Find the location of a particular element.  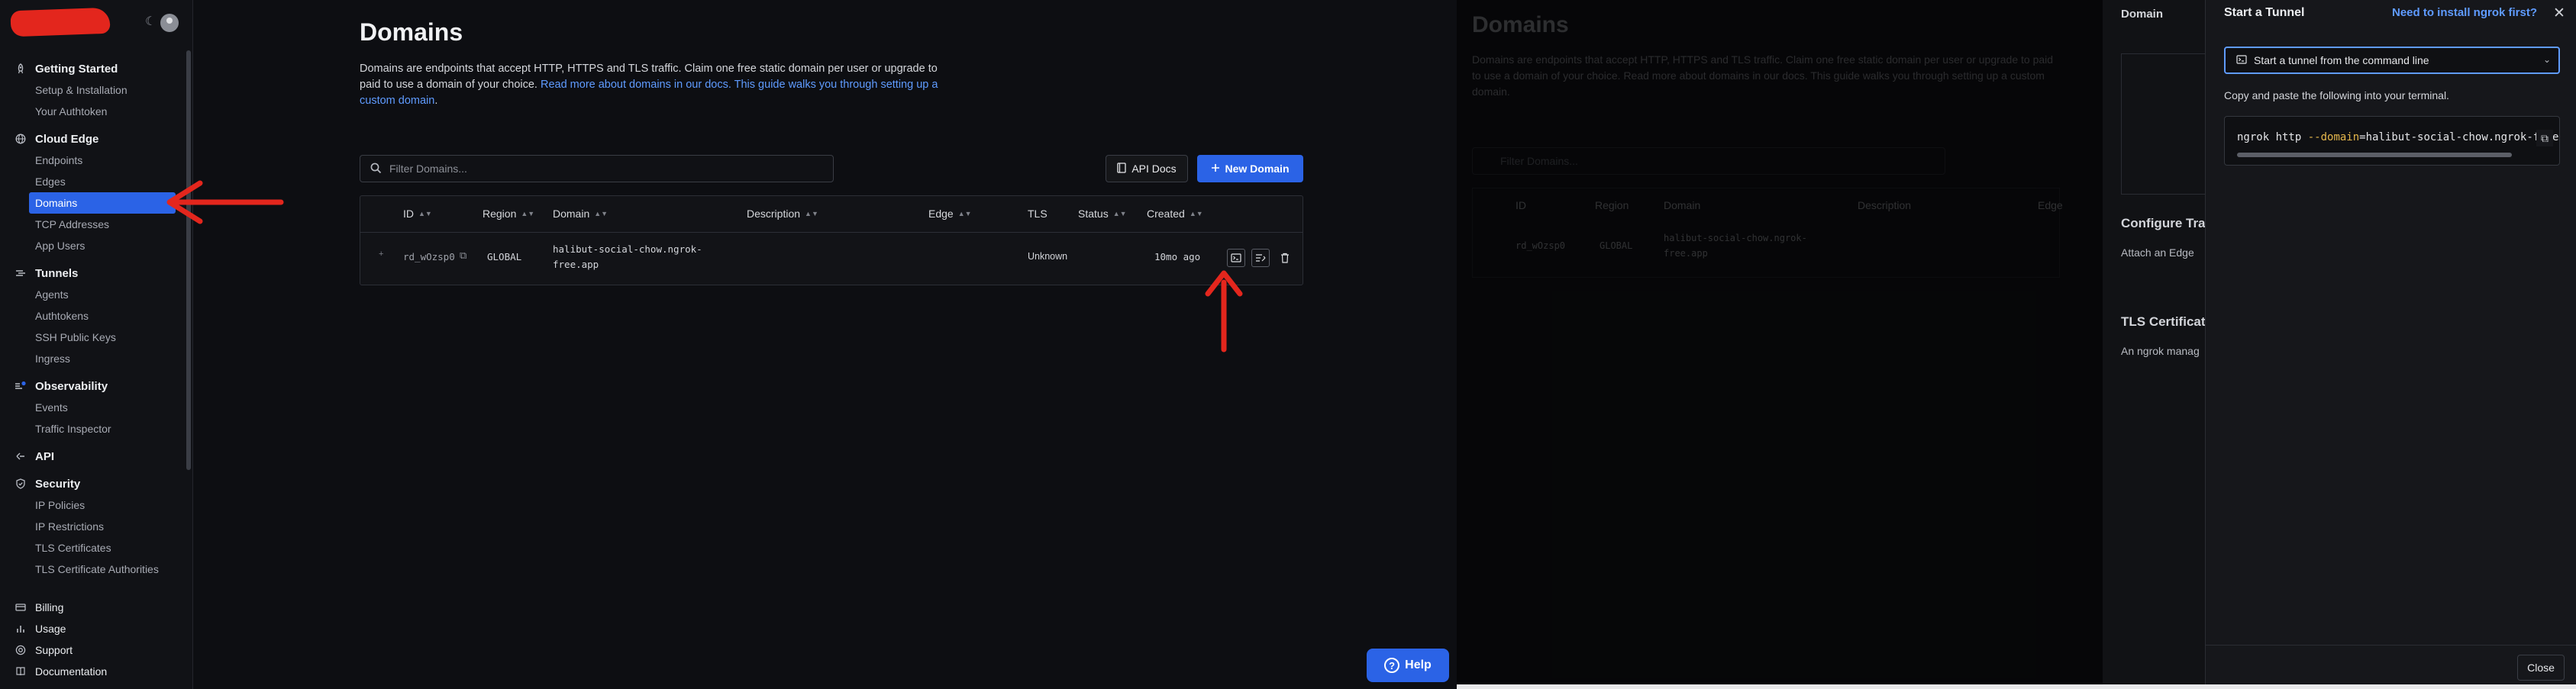

edit-domain-button is located at coordinates (1260, 258).